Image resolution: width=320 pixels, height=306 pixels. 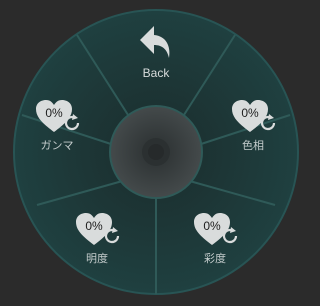 I want to click on back-button: Back, so click(x=156, y=55).